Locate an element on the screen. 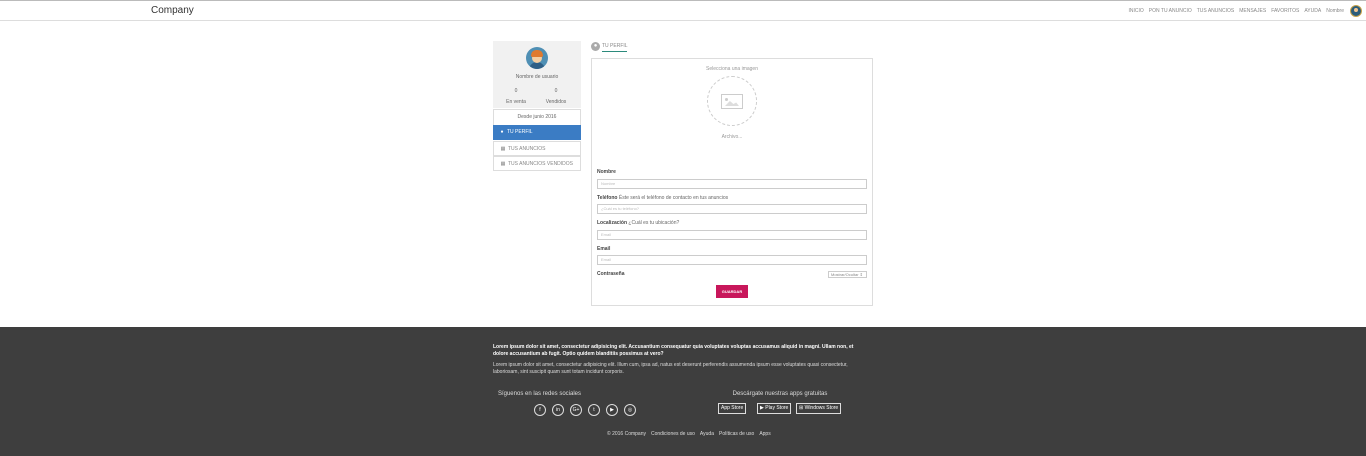 The width and height of the screenshot is (1366, 456). stat-label: En venta is located at coordinates (516, 102).